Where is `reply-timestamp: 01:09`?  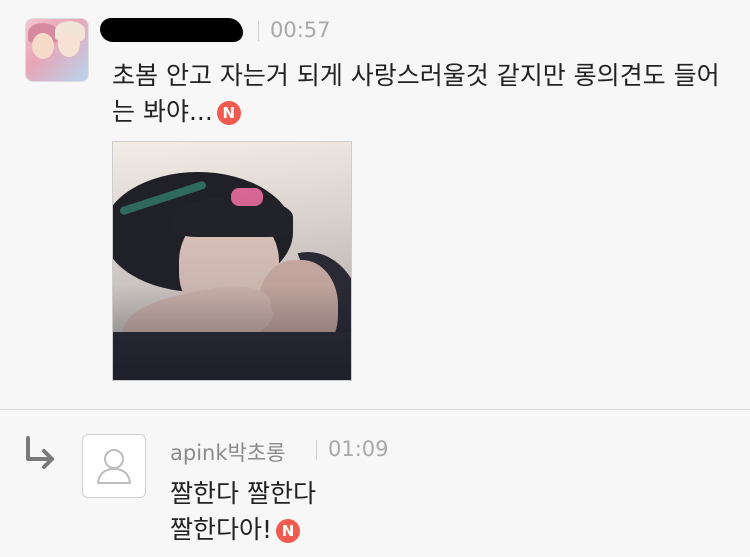
reply-timestamp: 01:09 is located at coordinates (358, 449).